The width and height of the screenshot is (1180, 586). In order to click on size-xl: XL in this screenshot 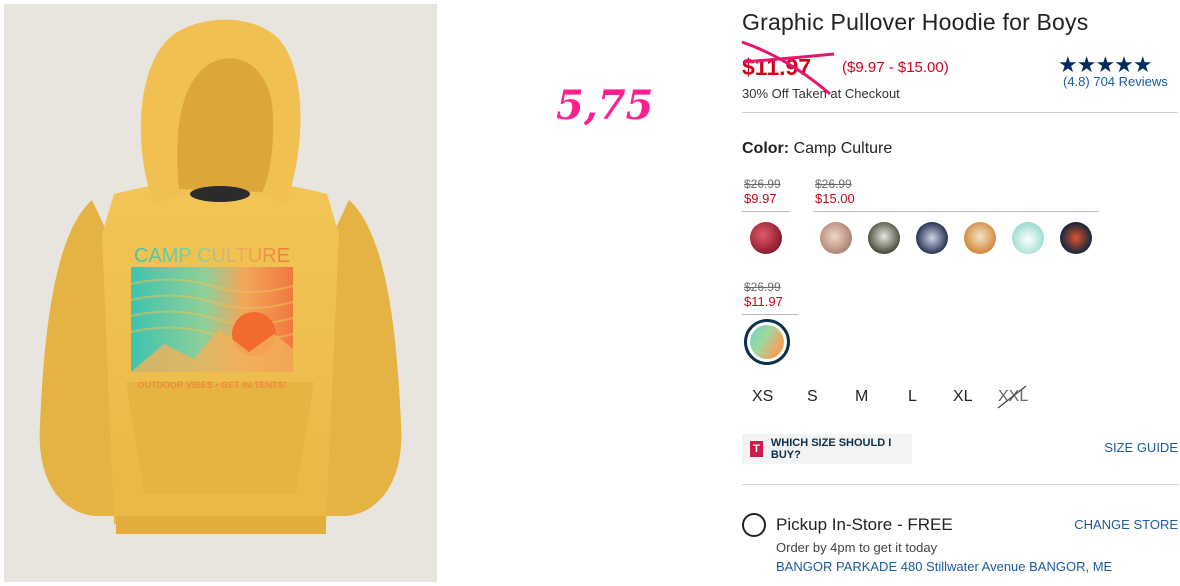, I will do `click(963, 397)`.